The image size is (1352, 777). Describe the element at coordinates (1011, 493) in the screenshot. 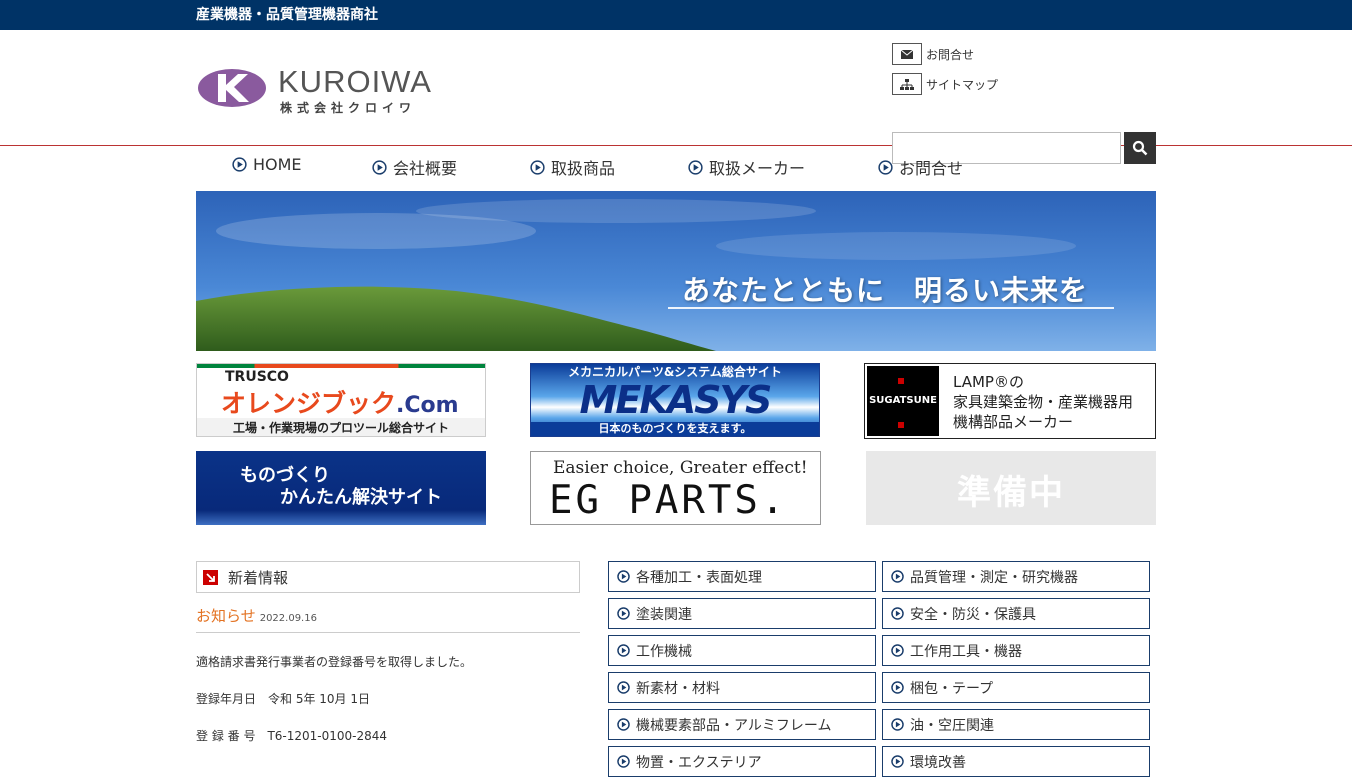

I see `preparing-text: 準備中` at that location.